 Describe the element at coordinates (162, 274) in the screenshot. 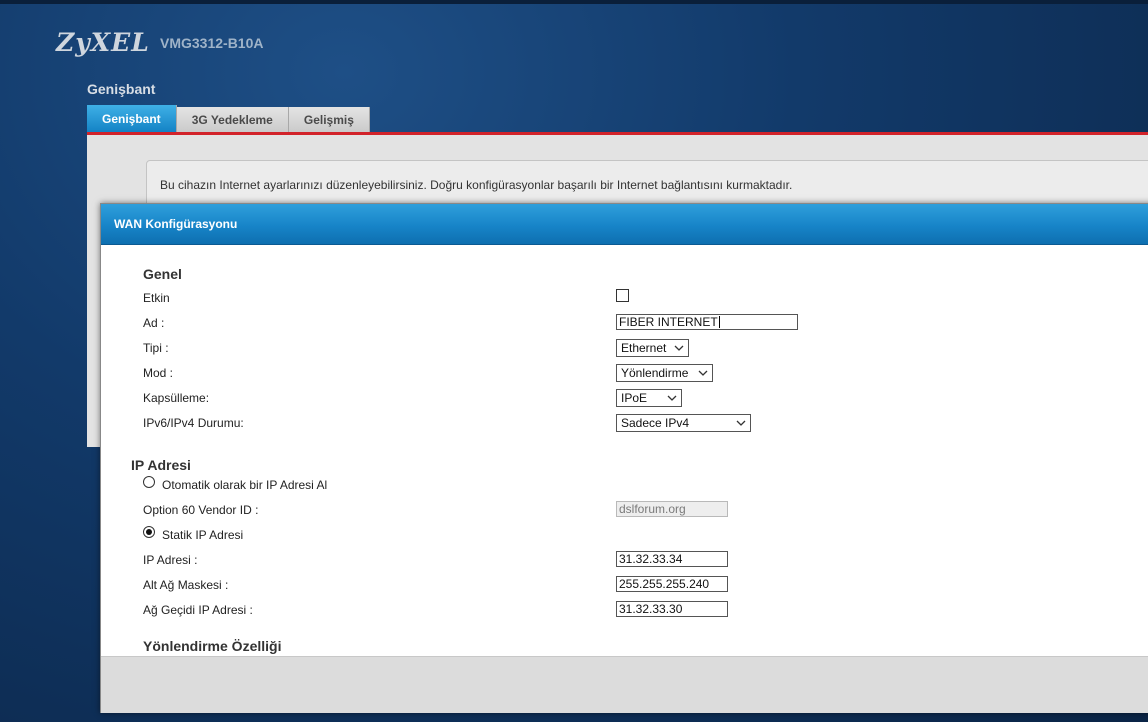

I see `section-genel-title: Genel` at that location.